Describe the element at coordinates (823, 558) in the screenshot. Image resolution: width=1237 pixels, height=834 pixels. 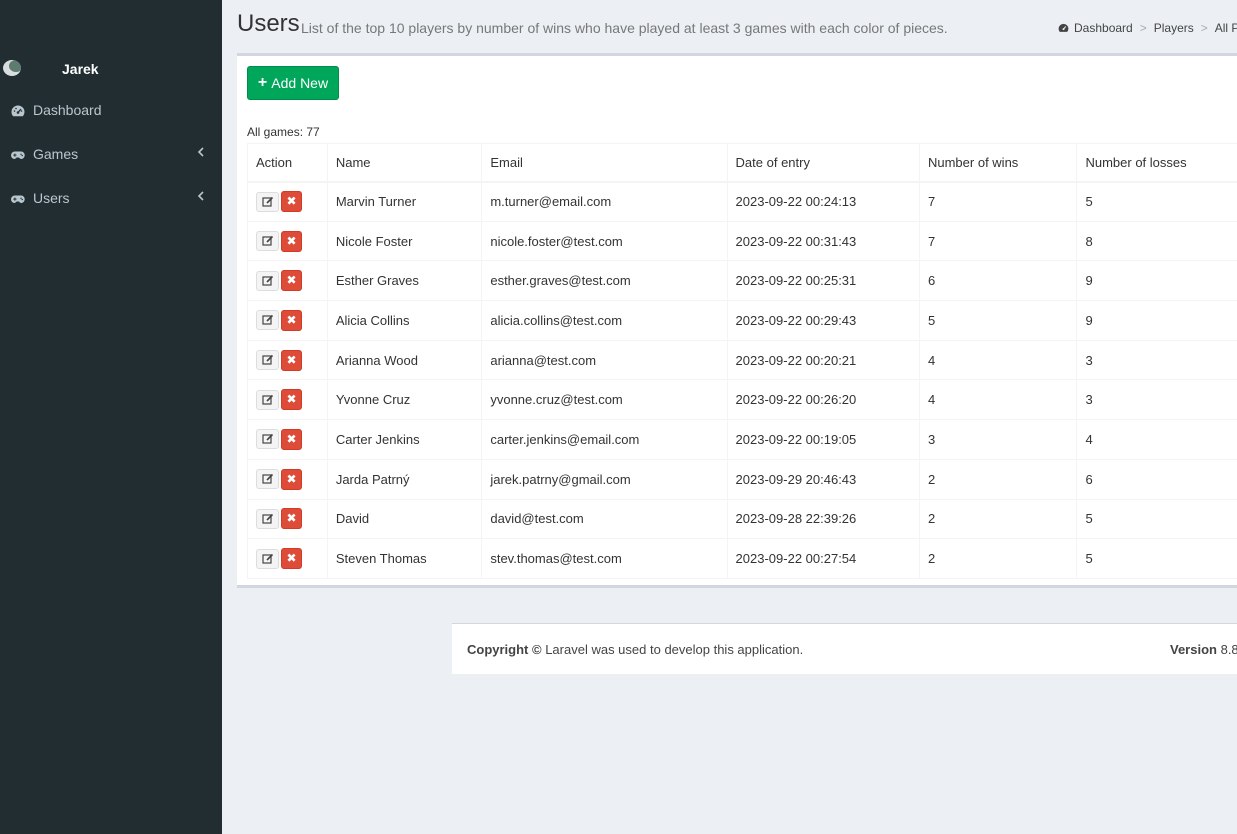
I see `cell-date: 2023-09-22 00:27:54` at that location.